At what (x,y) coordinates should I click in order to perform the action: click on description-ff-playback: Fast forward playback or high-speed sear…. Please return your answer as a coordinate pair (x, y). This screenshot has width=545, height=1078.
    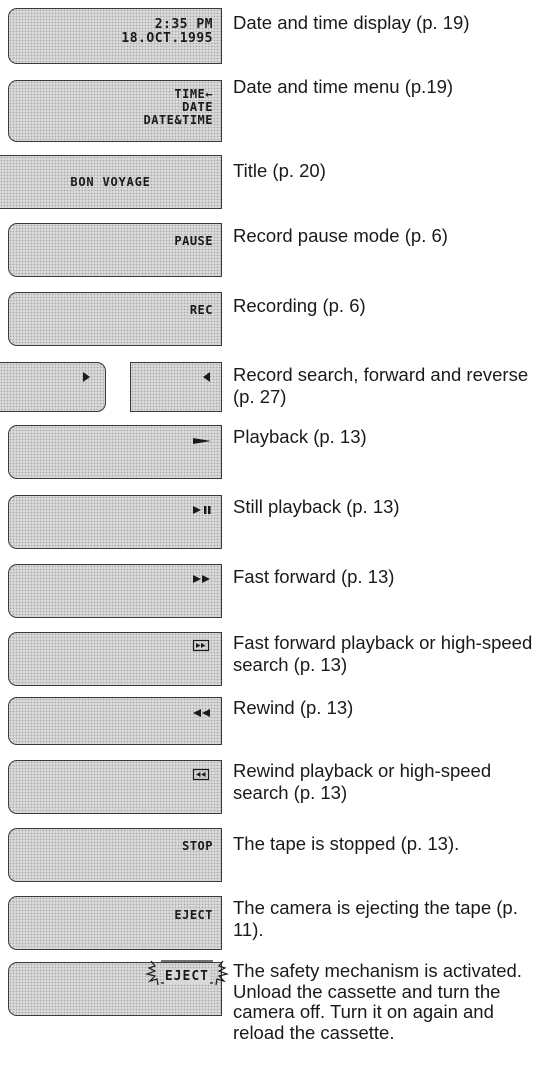
    Looking at the image, I should click on (383, 653).